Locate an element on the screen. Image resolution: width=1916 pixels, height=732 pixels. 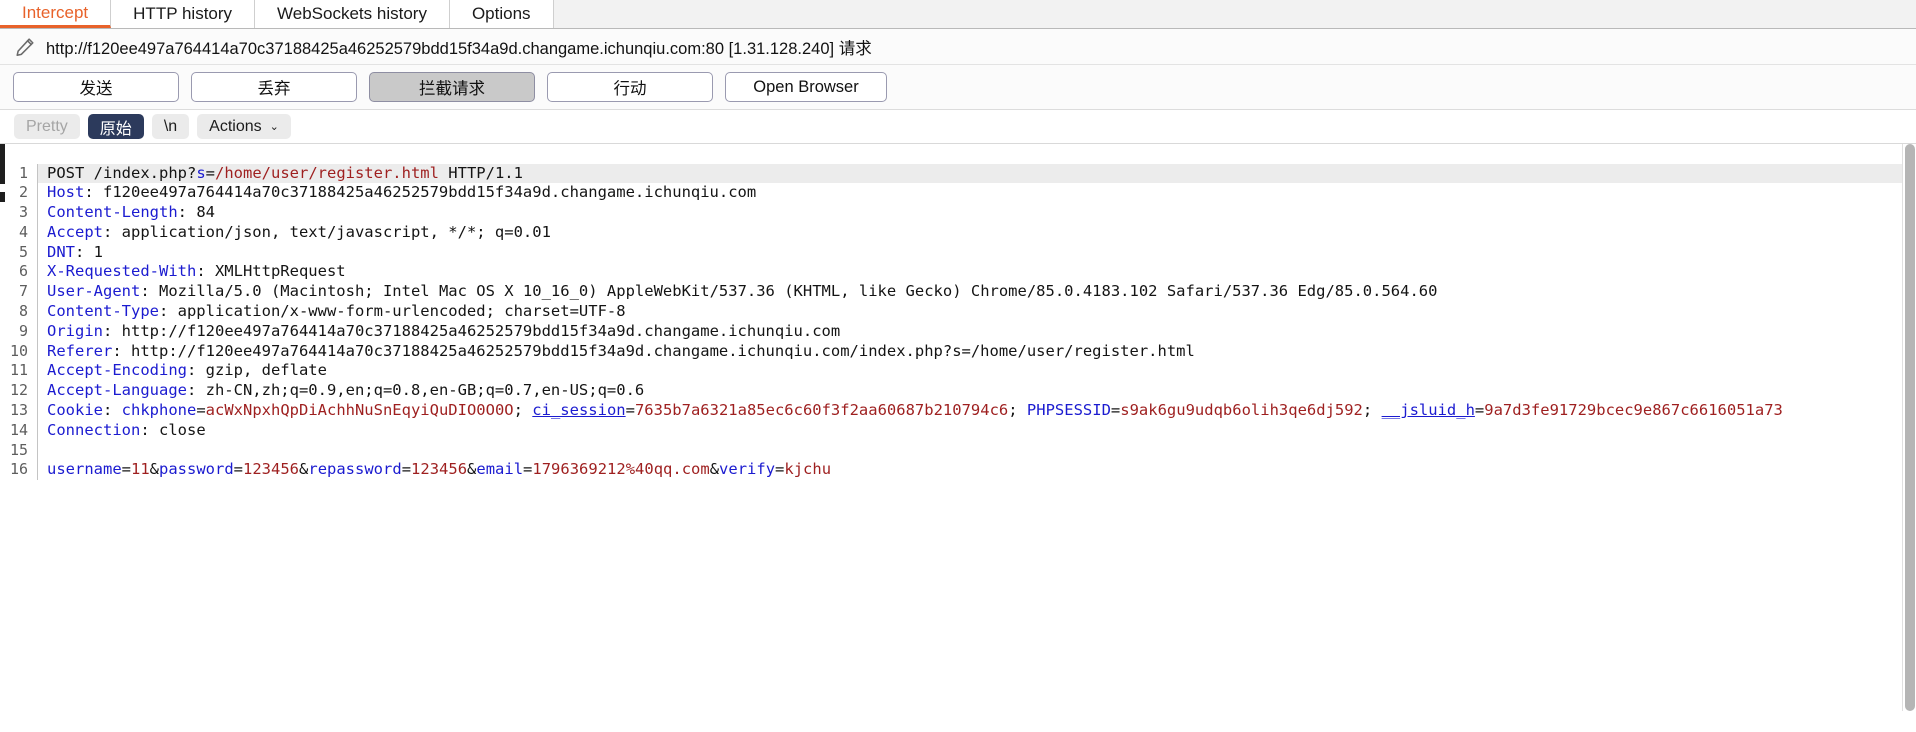
code-line: 5 DNT: 1 is located at coordinates (958, 252).